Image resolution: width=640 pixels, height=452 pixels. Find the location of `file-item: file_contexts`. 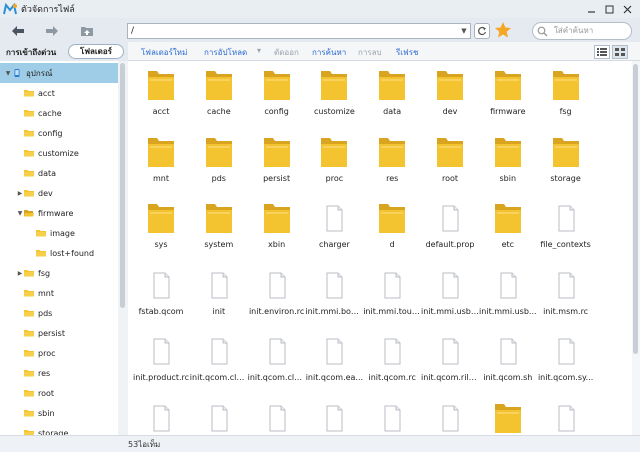

file-item: file_contexts is located at coordinates (566, 232).